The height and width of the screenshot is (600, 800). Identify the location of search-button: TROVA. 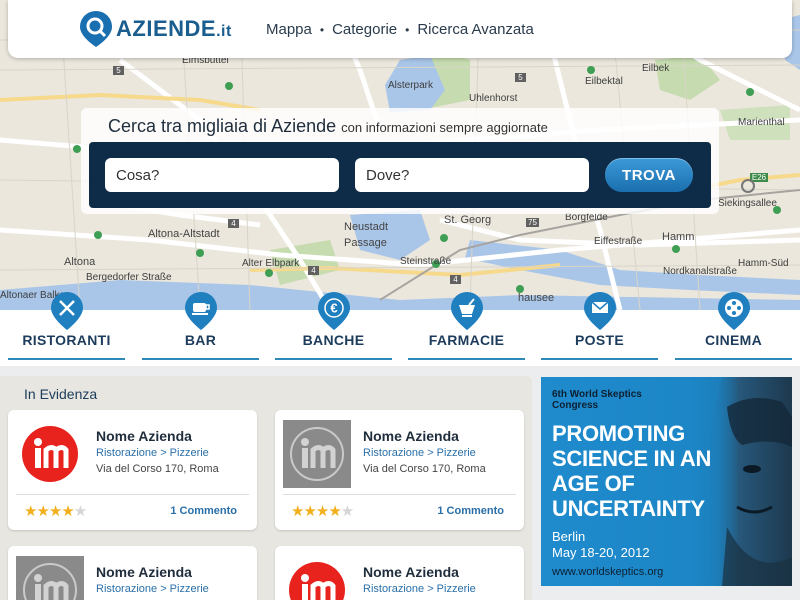
(649, 175).